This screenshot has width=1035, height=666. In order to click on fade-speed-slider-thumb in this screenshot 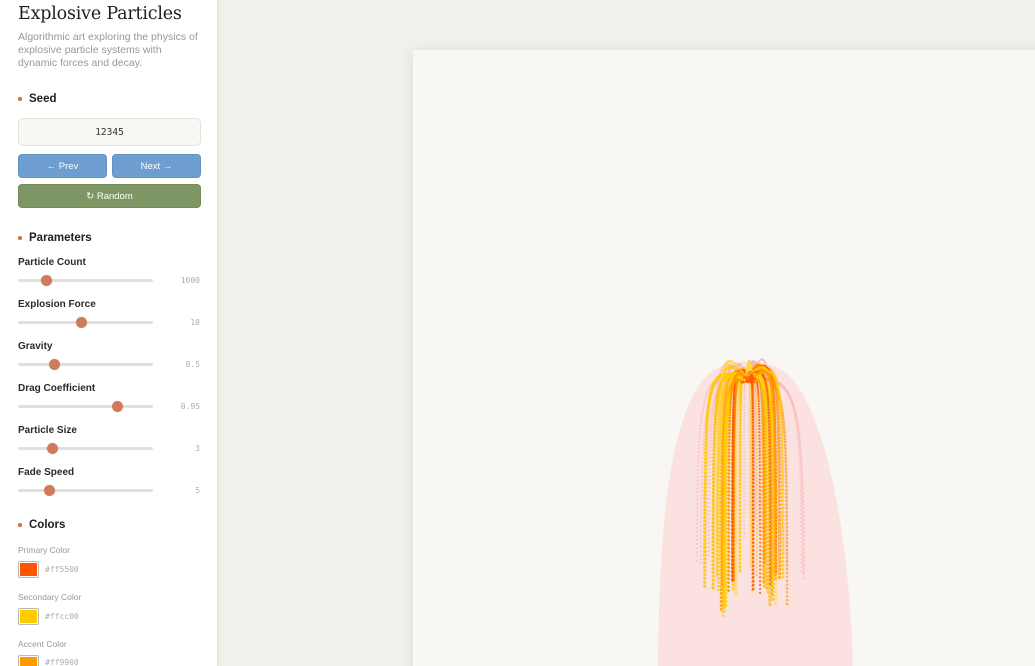, I will do `click(50, 490)`.